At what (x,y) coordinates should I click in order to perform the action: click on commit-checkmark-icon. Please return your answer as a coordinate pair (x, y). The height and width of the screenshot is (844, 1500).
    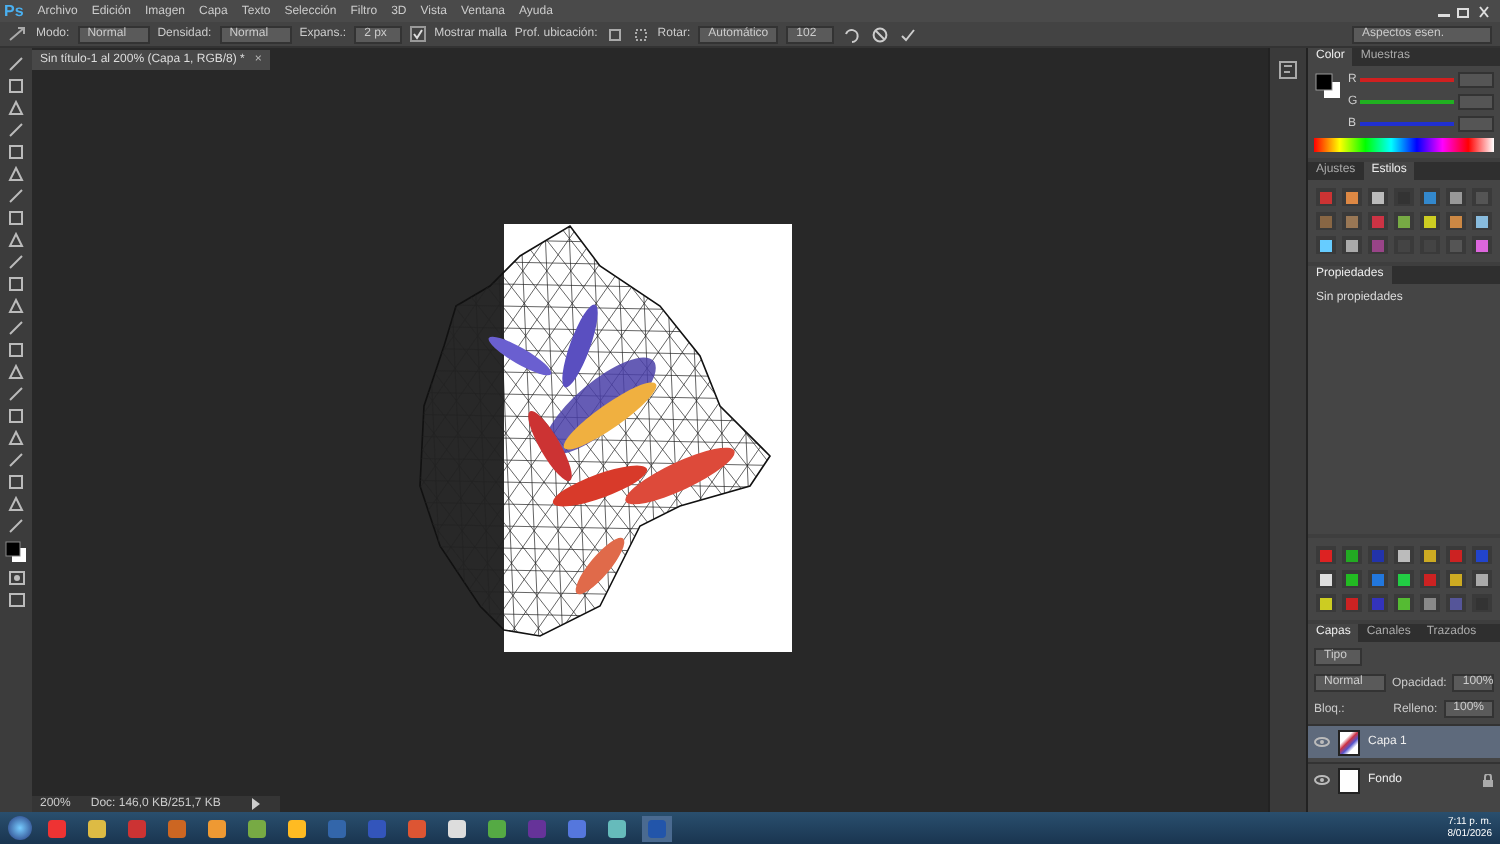
    Looking at the image, I should click on (908, 34).